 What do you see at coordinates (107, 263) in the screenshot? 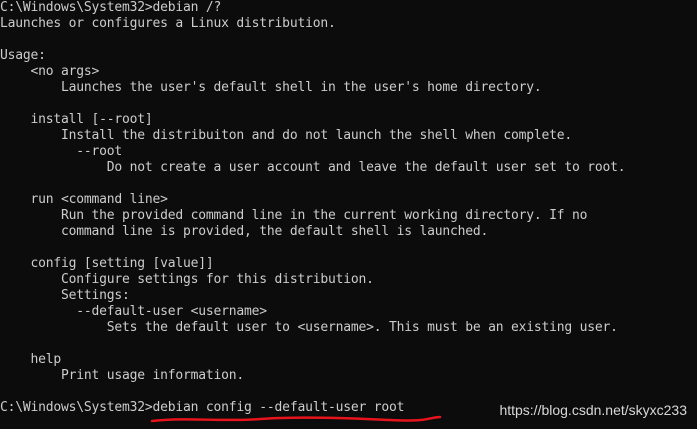
I see `output-line: config [setting [value]]` at bounding box center [107, 263].